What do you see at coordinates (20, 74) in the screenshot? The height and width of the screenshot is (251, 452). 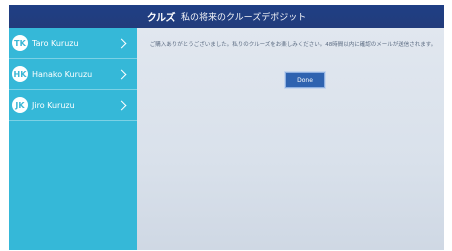 I see `avatar: HK` at bounding box center [20, 74].